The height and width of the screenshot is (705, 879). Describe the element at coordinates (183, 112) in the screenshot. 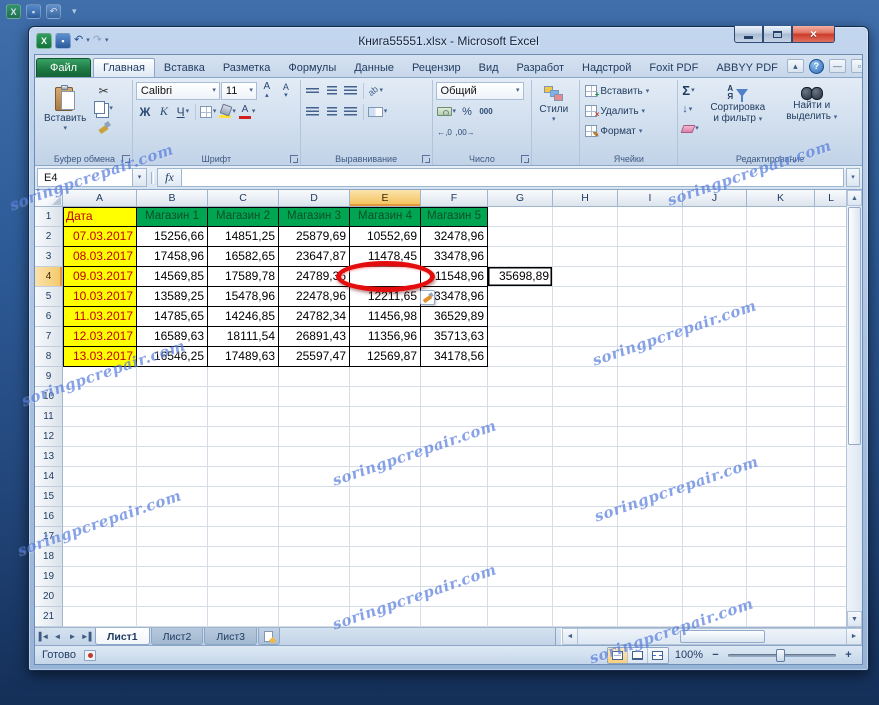

I see `underline-button: Ч ▾` at that location.